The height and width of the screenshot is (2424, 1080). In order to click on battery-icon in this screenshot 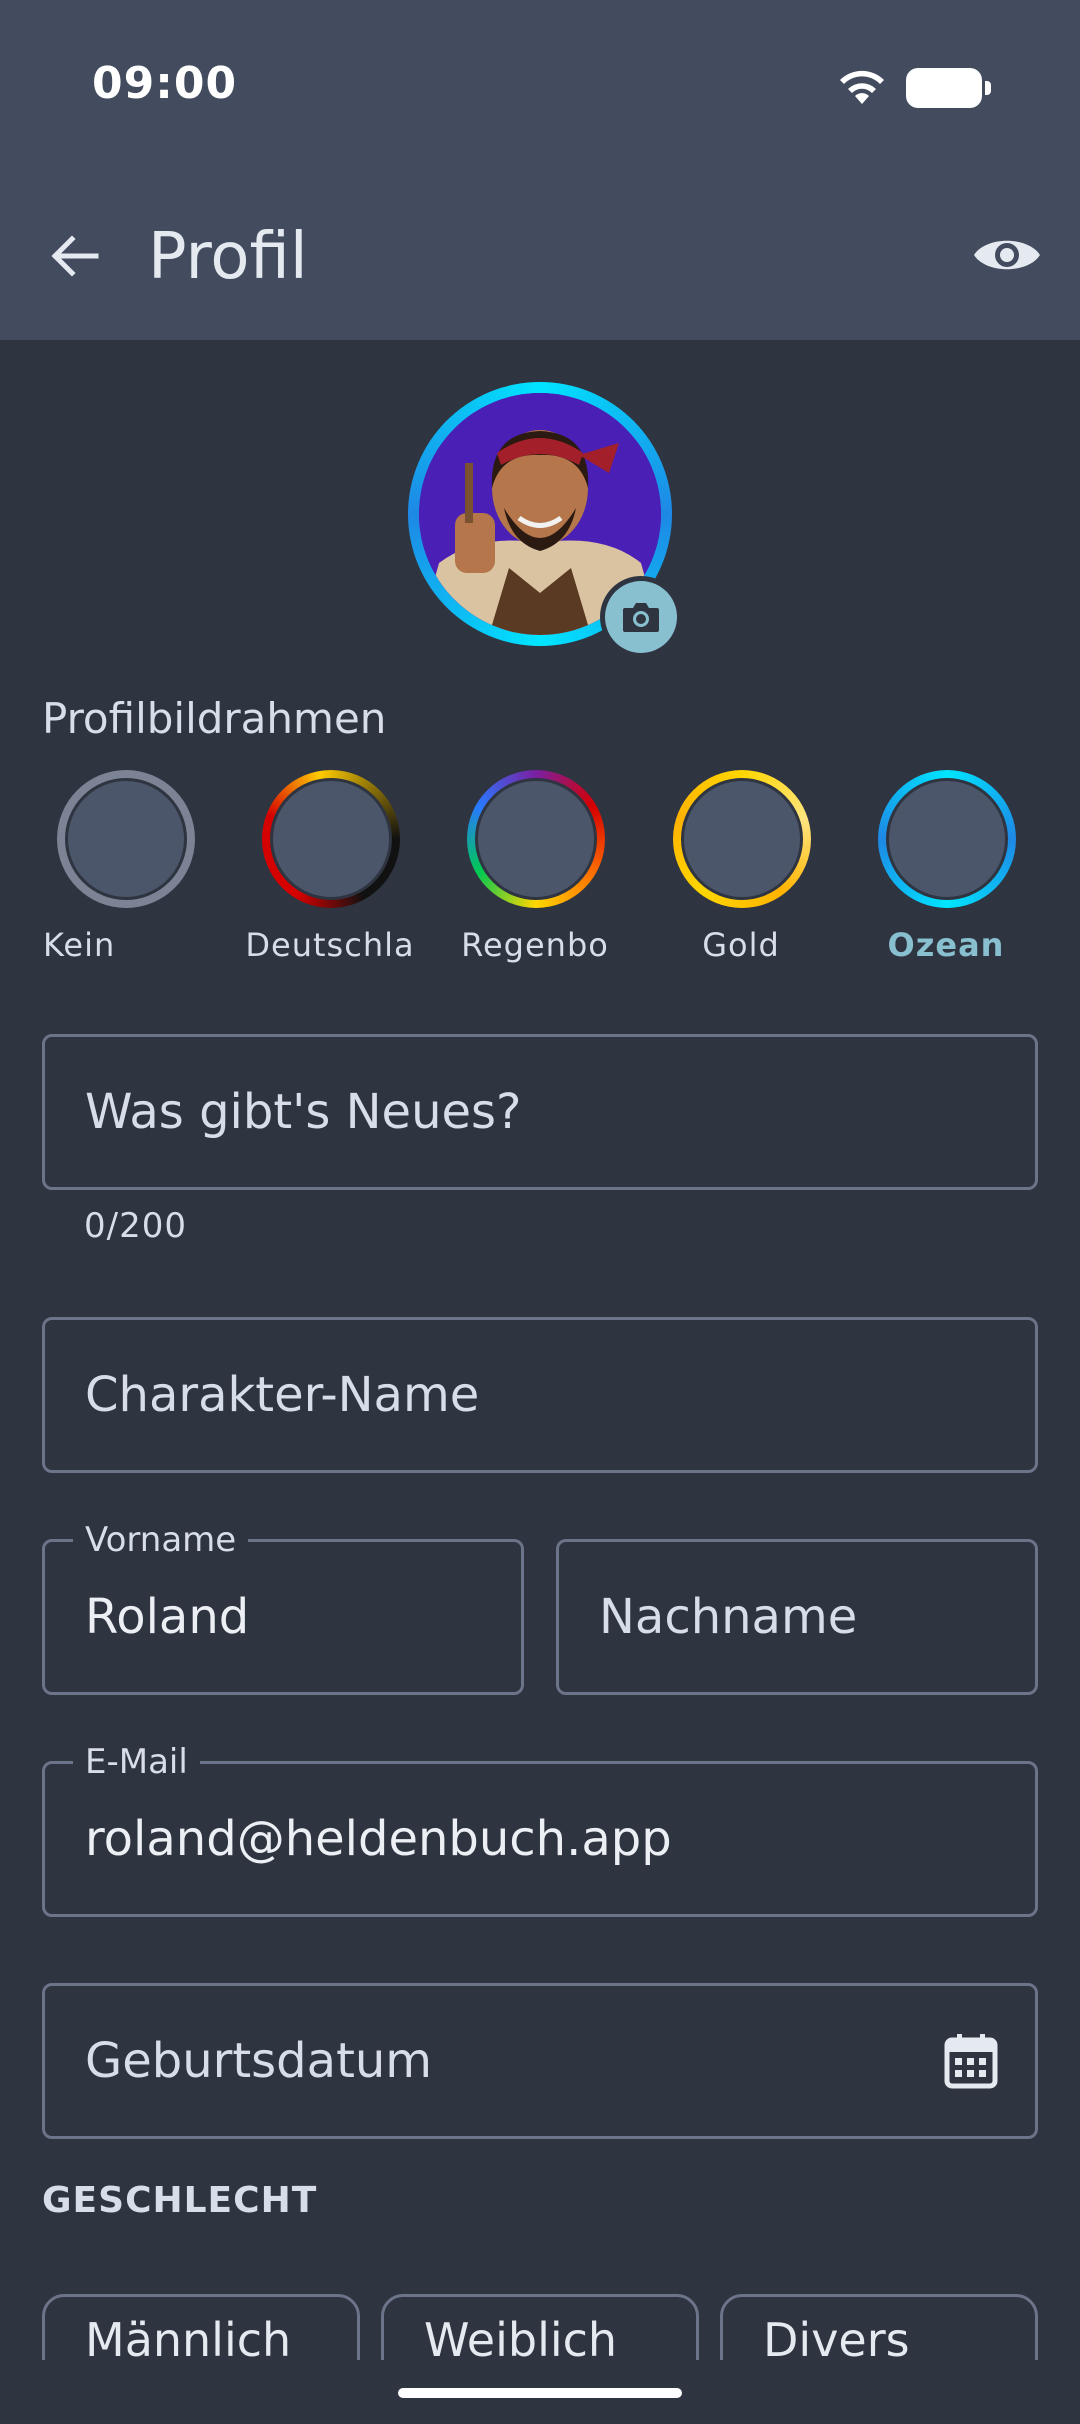, I will do `click(948, 88)`.